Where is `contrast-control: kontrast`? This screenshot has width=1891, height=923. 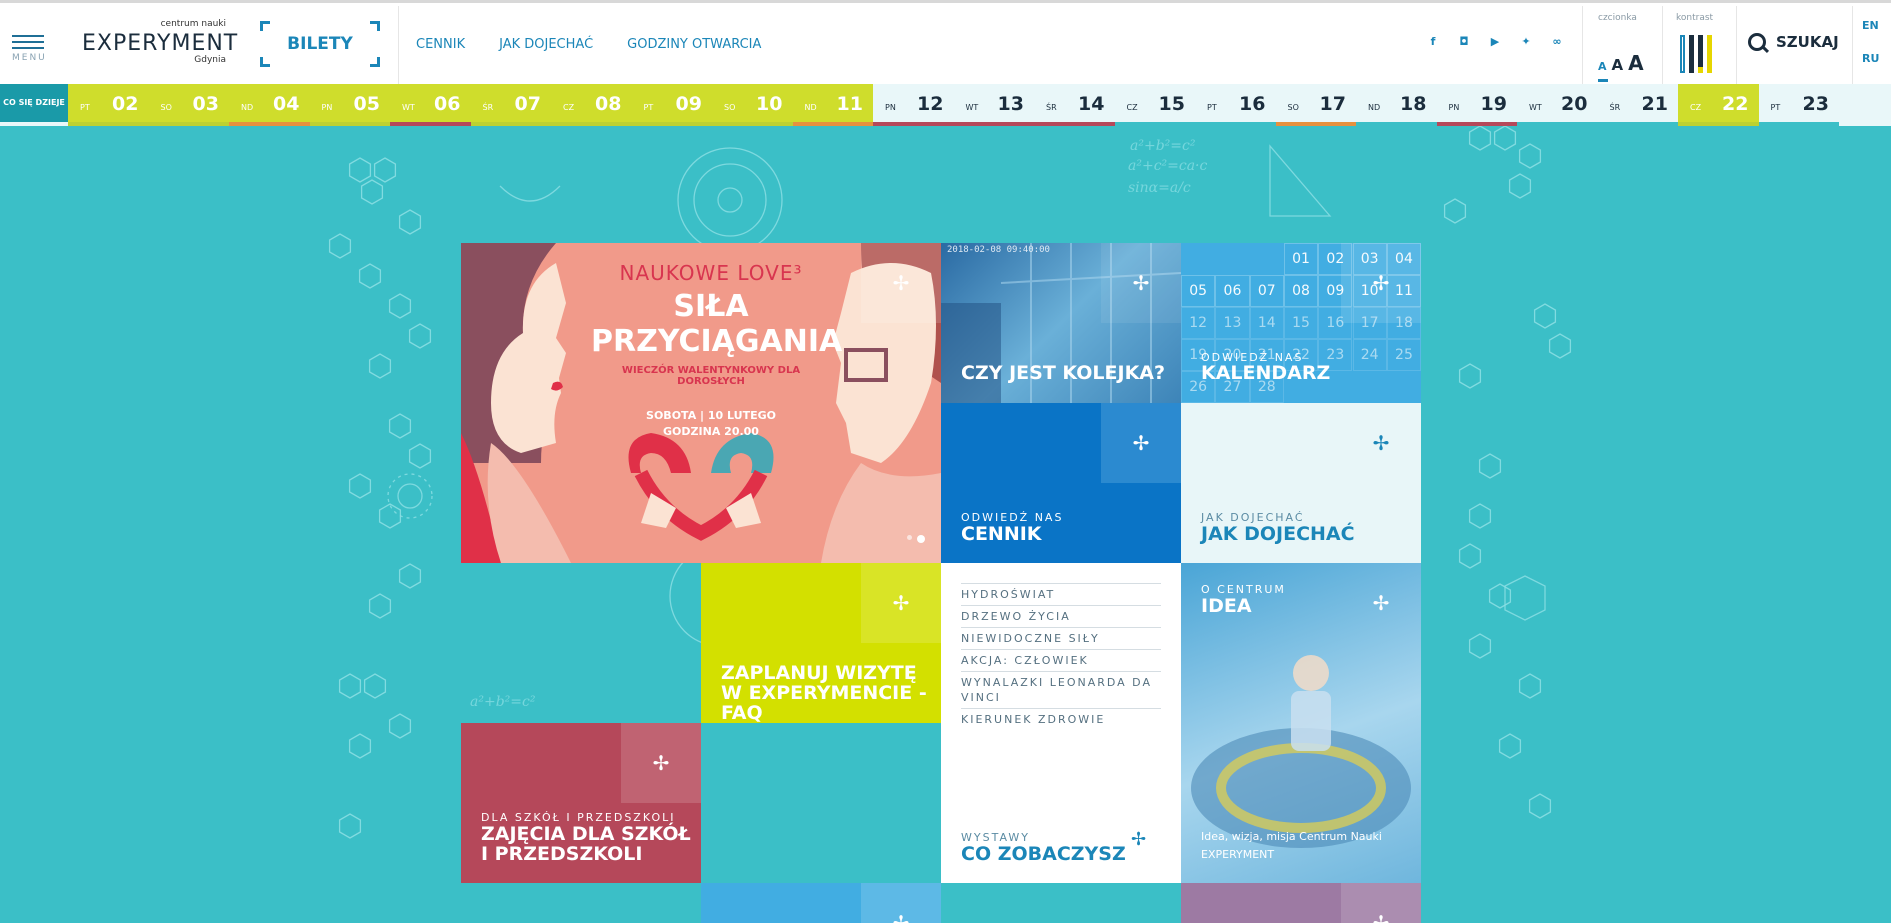 contrast-control: kontrast is located at coordinates (1706, 48).